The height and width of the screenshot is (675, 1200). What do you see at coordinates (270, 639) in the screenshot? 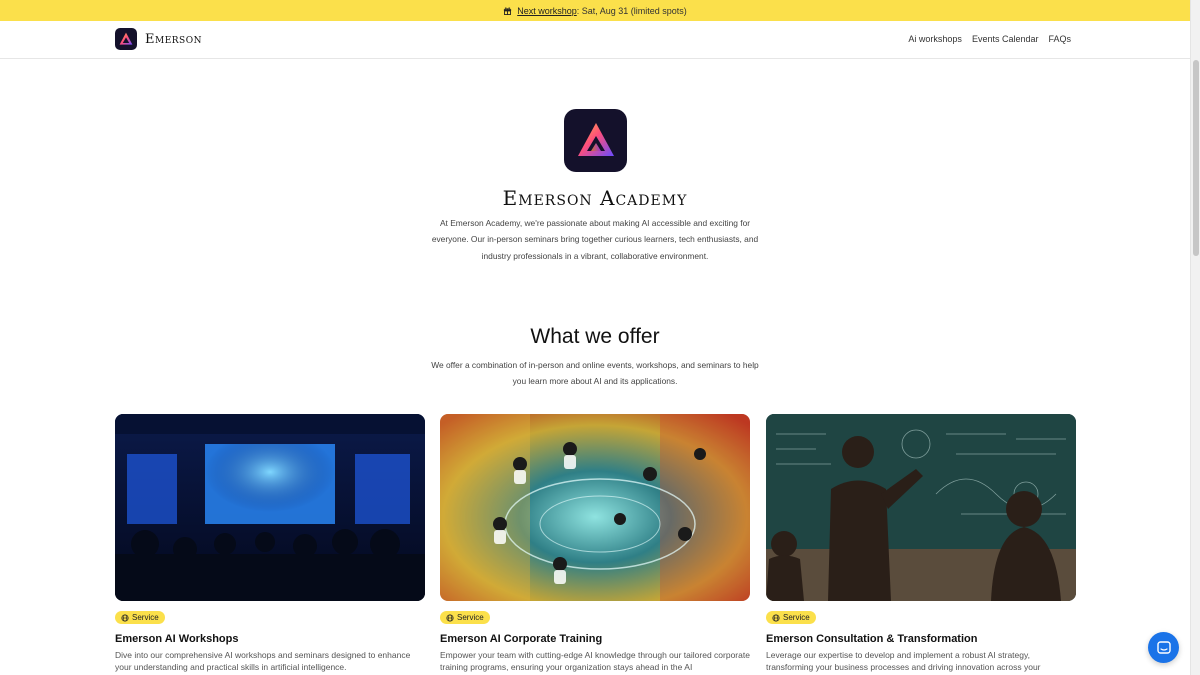
I see `card-title: Emerson AI Workshops` at bounding box center [270, 639].